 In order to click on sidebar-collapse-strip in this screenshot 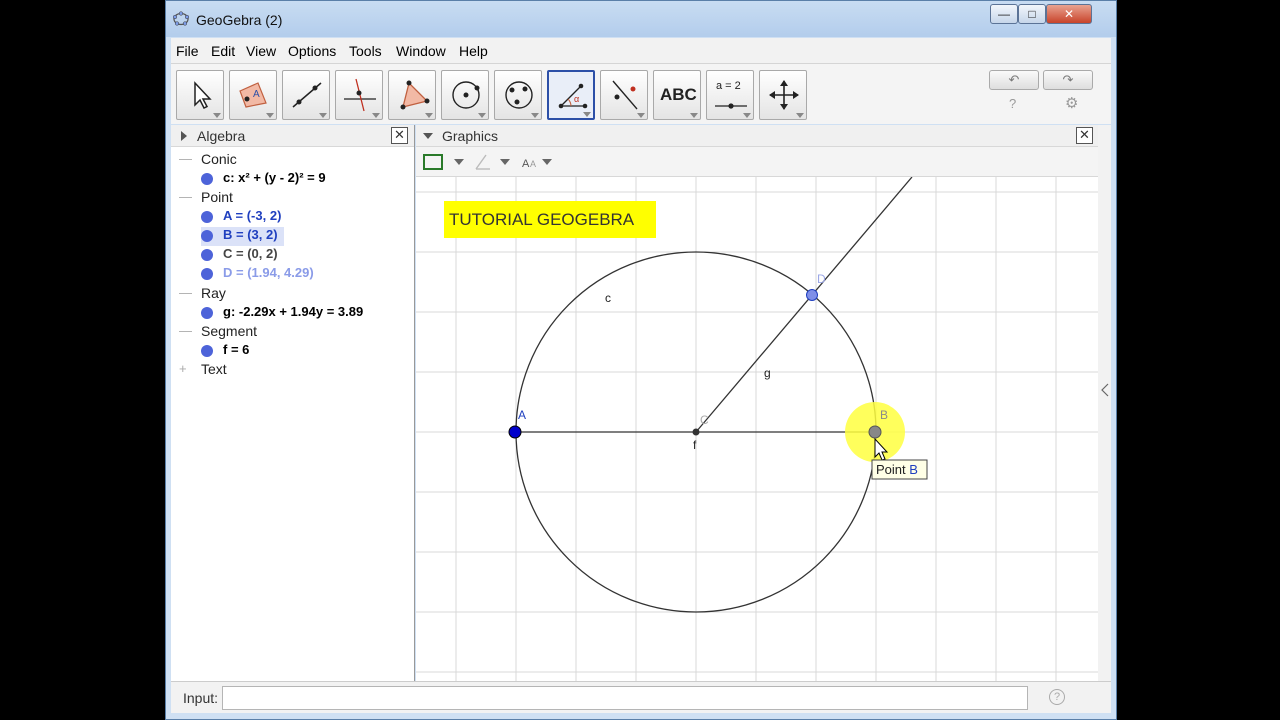, I will do `click(1104, 403)`.